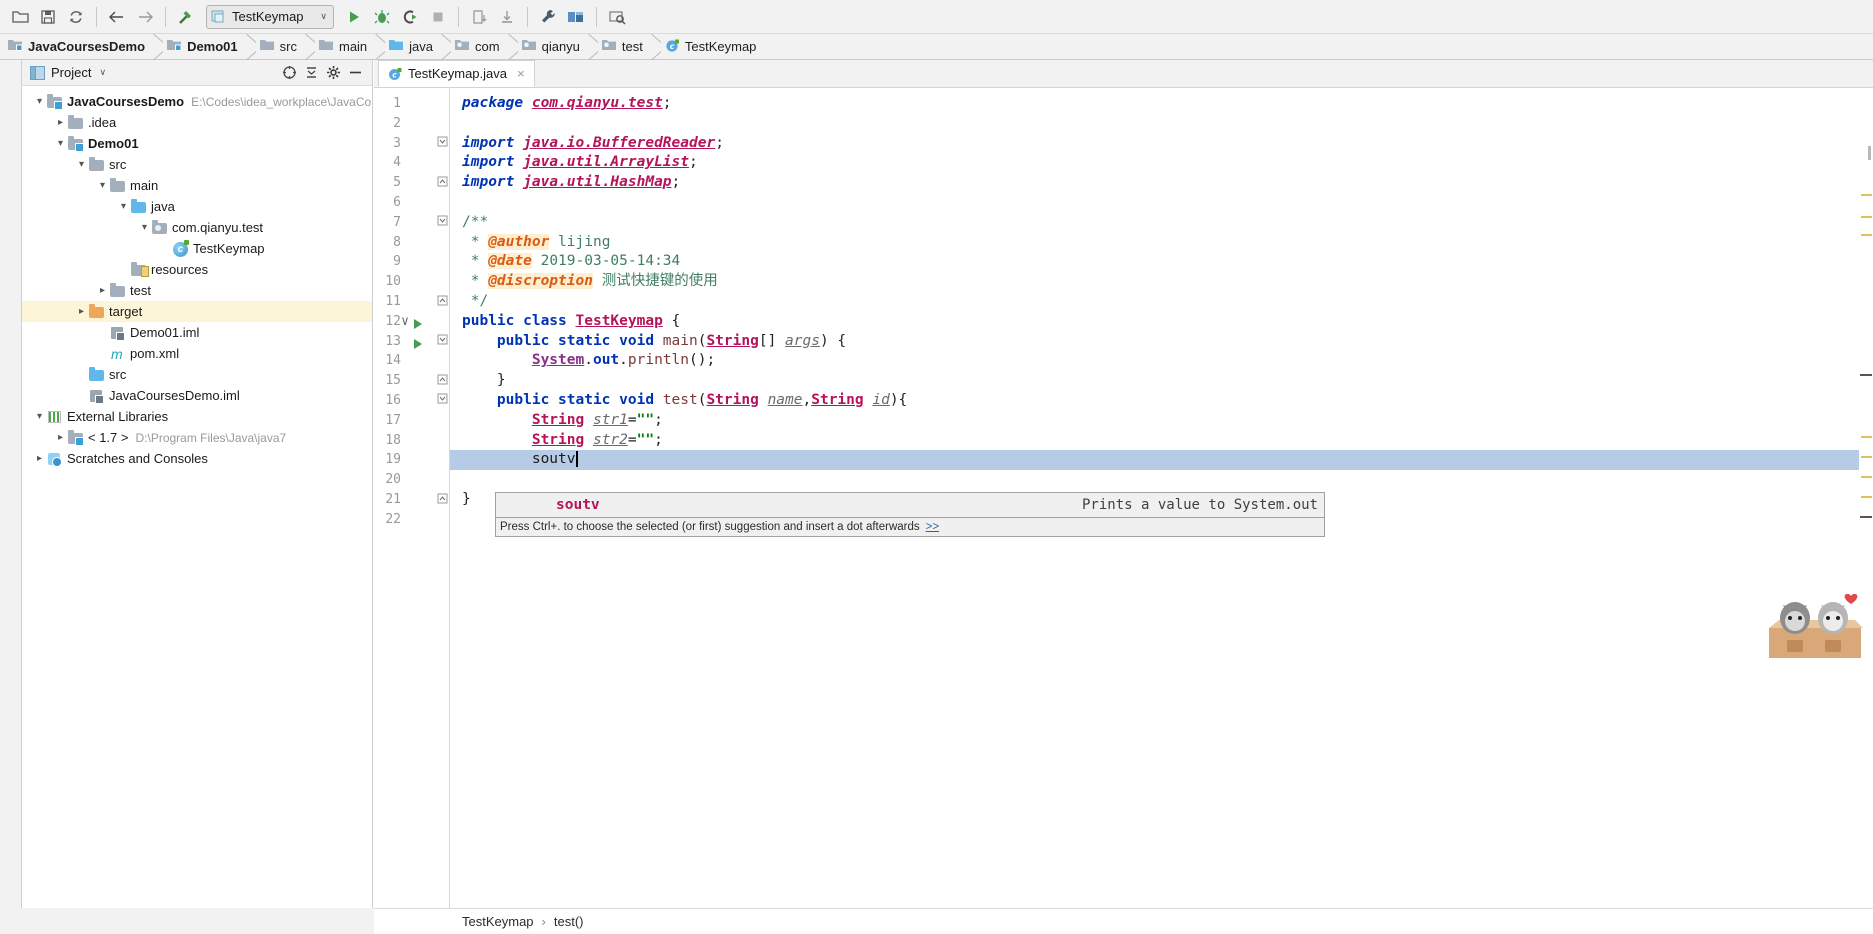 The image size is (1873, 934). What do you see at coordinates (561, 103) in the screenshot?
I see `code-line-1: package com.qianyu.test;` at bounding box center [561, 103].